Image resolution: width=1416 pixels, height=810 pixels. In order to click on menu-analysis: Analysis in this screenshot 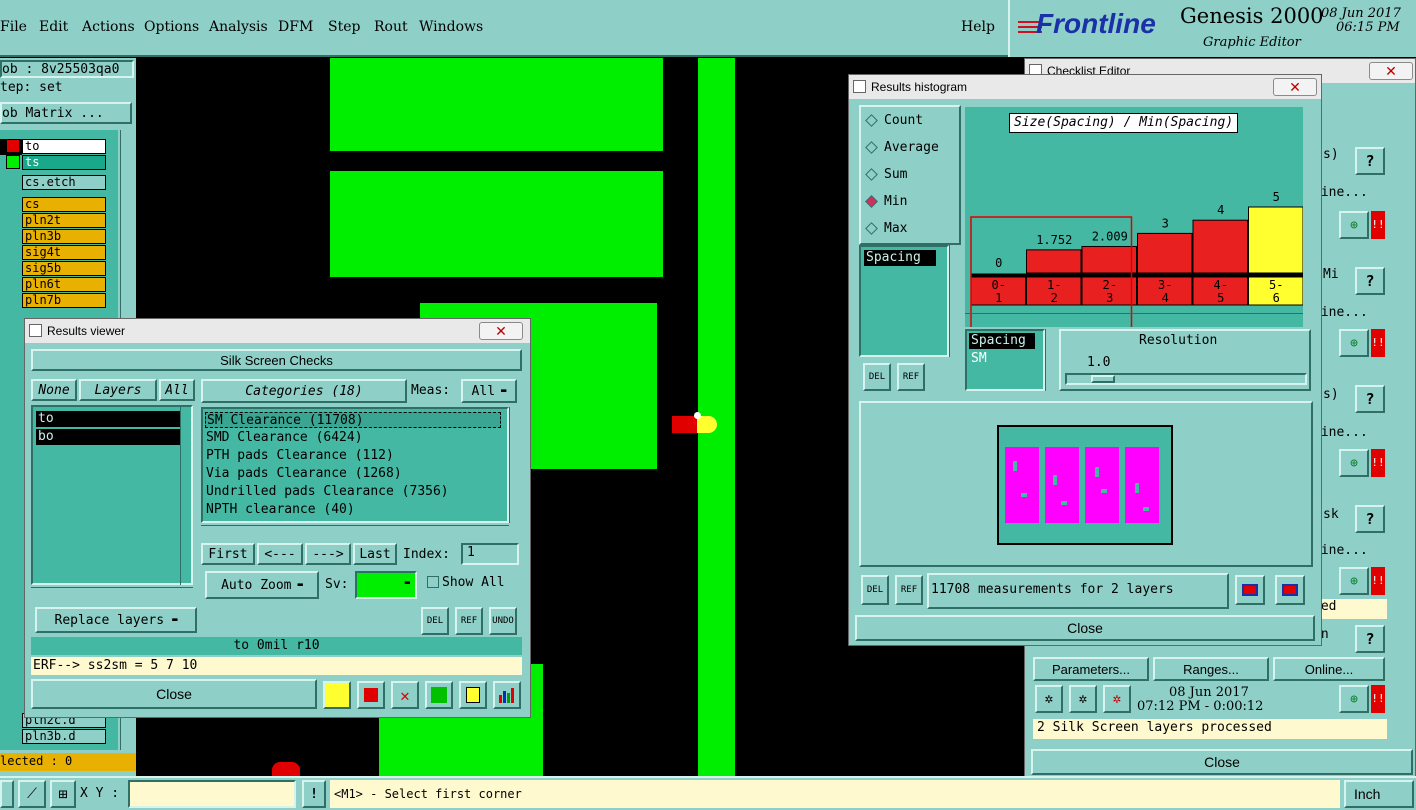, I will do `click(238, 27)`.